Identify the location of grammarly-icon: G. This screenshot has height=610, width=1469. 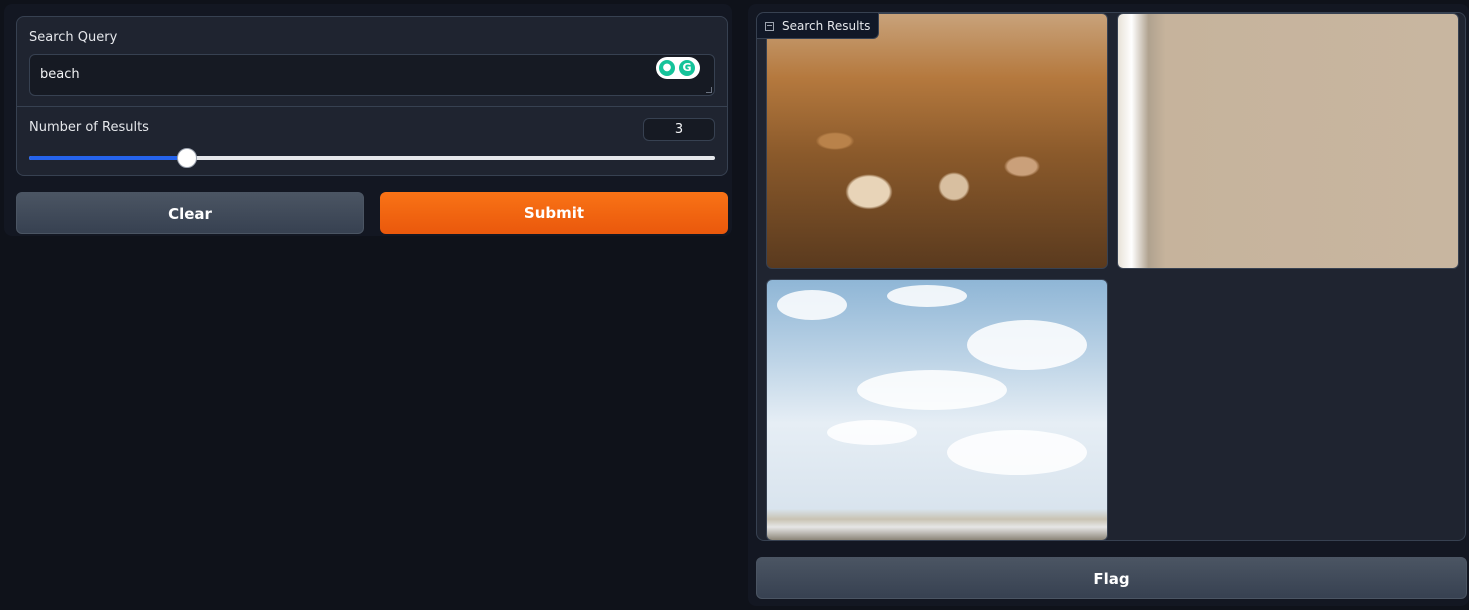
(687, 68).